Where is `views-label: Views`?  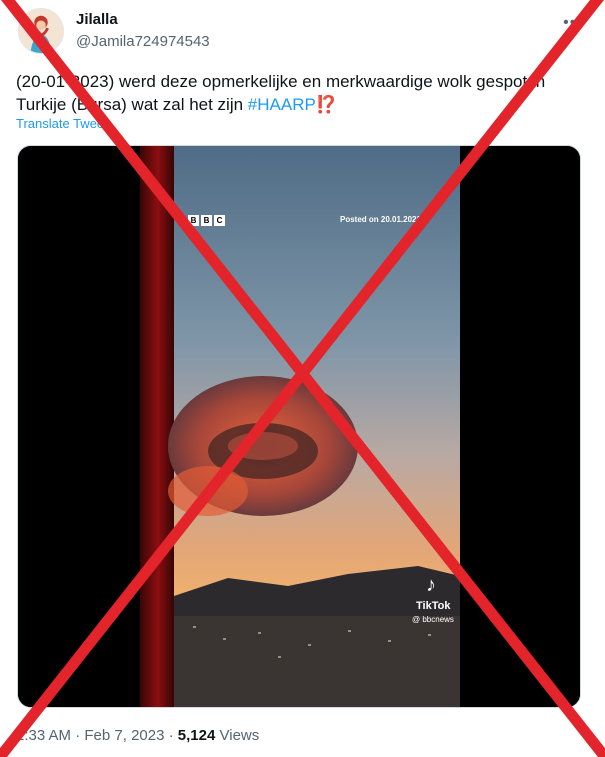
views-label: Views is located at coordinates (237, 735).